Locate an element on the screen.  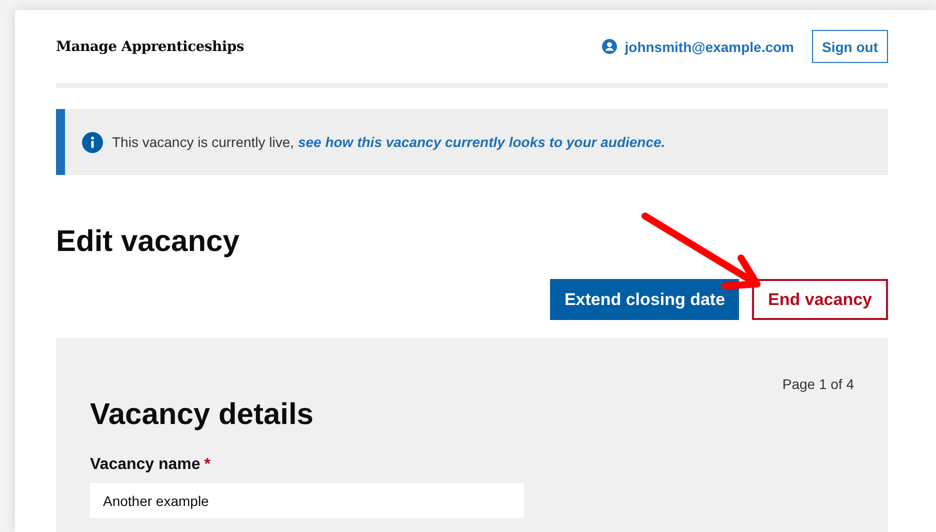
required-mark: * is located at coordinates (207, 465).